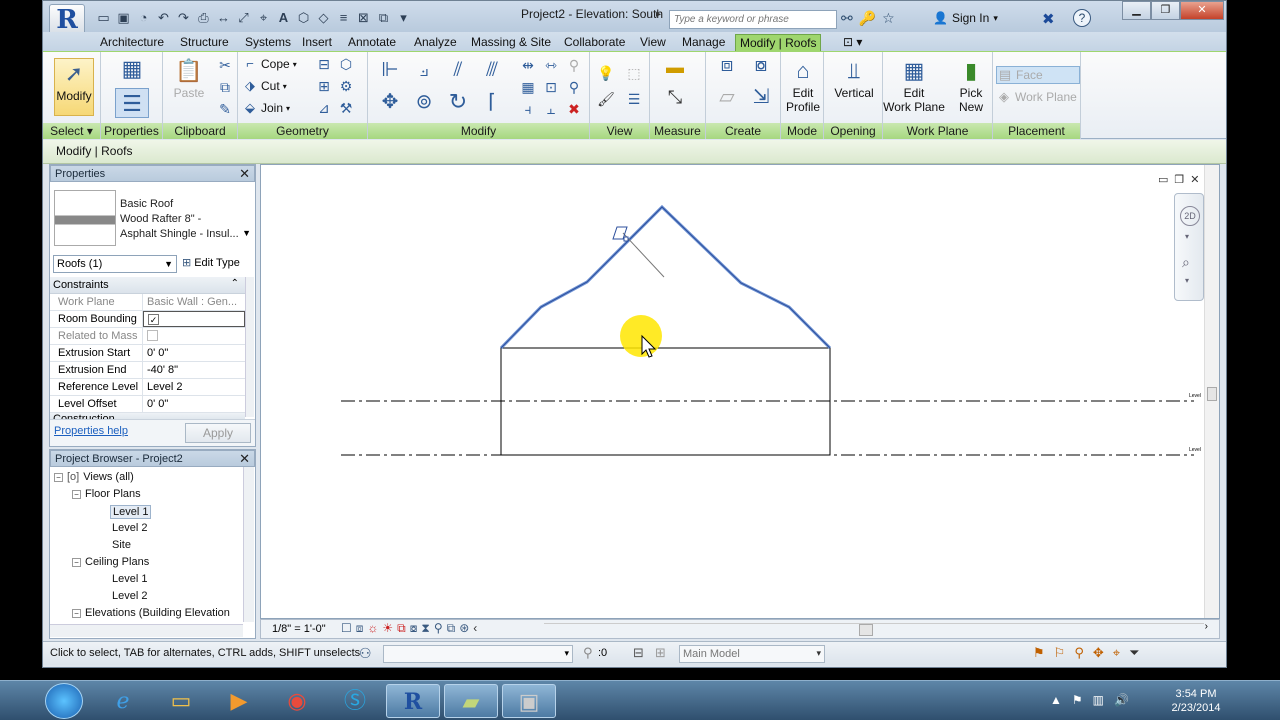 This screenshot has height=720, width=1280. Describe the element at coordinates (626, 239) in the screenshot. I see `grip-handle` at that location.